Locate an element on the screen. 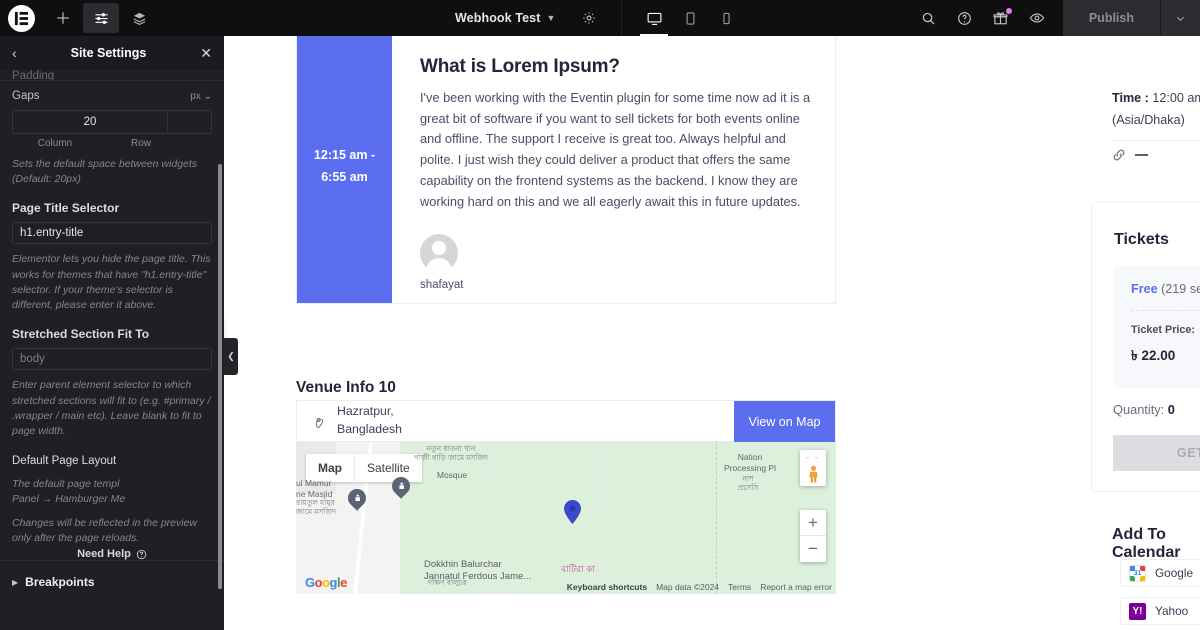 The image size is (1200, 630). gear-icon is located at coordinates (589, 18).